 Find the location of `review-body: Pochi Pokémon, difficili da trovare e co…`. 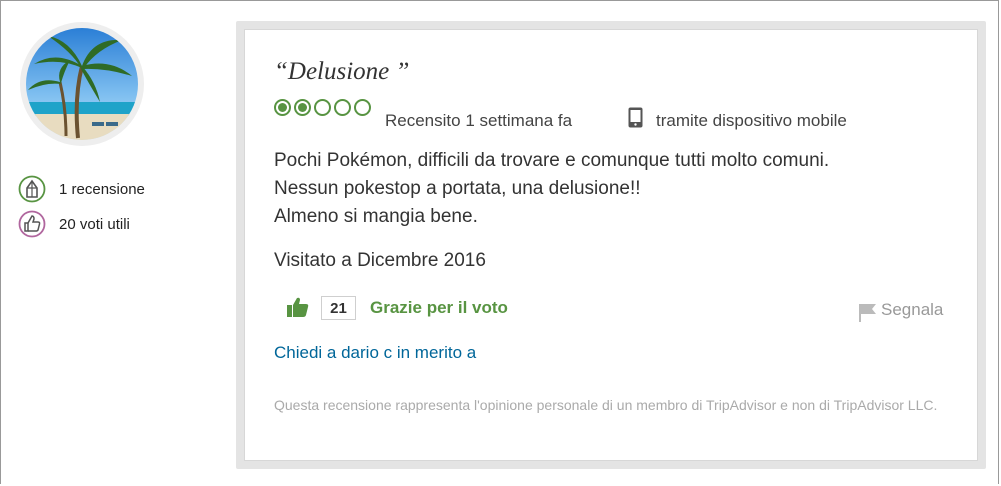

review-body: Pochi Pokémon, difficili da trovare e co… is located at coordinates (551, 189).